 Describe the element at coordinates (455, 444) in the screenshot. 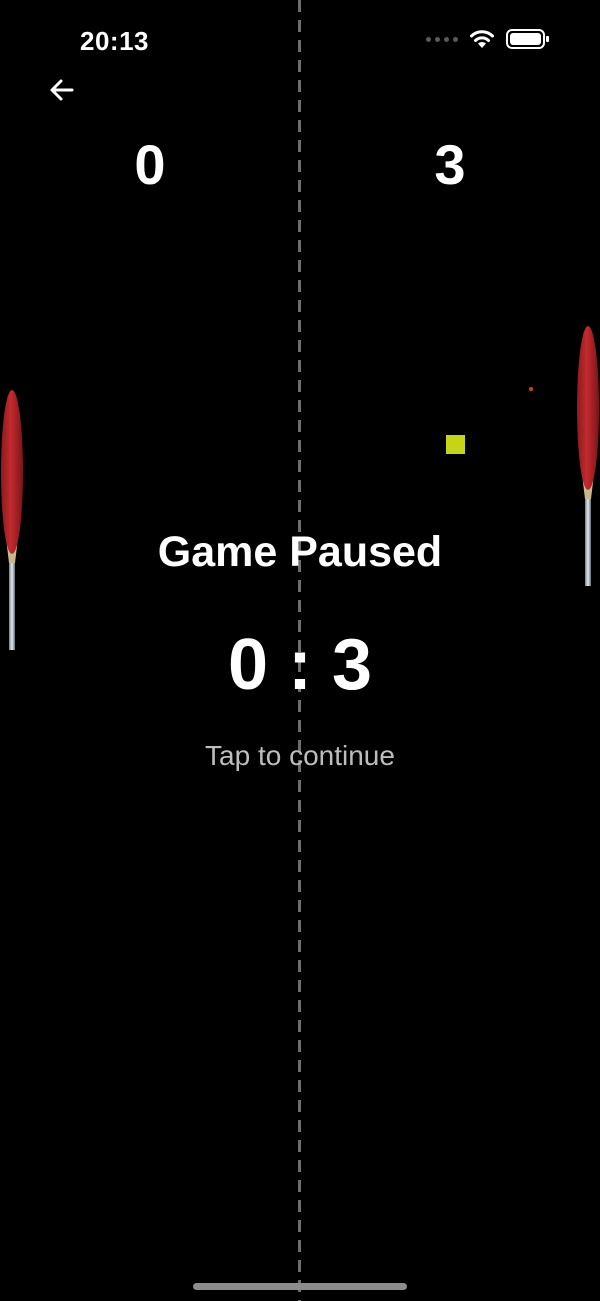

I see `ball` at that location.